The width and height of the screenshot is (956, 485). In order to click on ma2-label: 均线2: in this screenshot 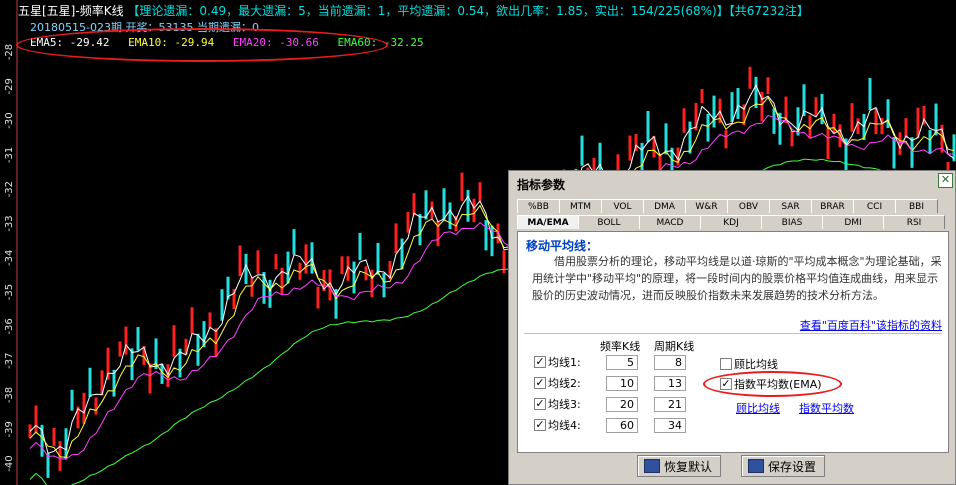, I will do `click(564, 383)`.